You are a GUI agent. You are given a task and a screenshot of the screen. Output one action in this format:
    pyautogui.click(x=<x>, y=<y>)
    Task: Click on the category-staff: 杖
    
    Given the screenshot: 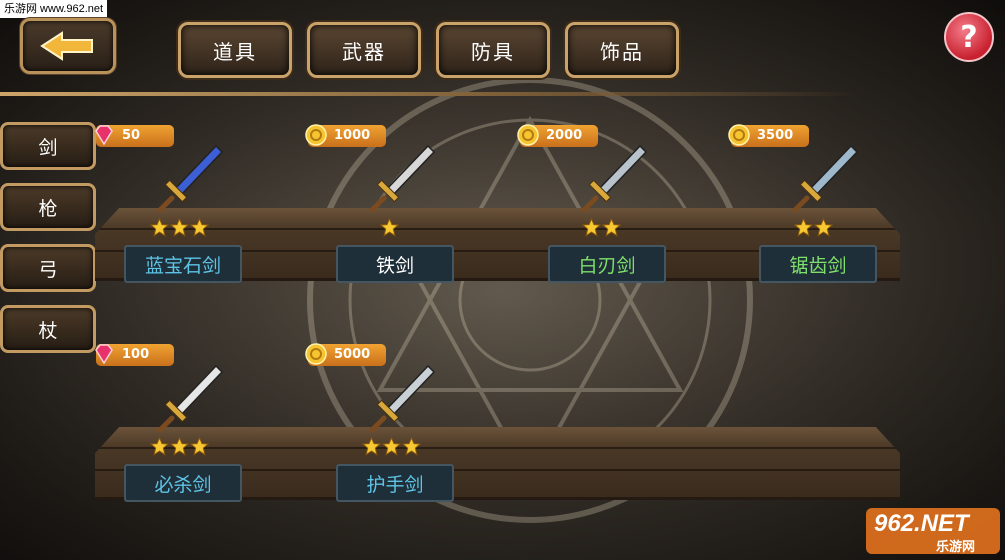 What is the action you would take?
    pyautogui.click(x=48, y=329)
    